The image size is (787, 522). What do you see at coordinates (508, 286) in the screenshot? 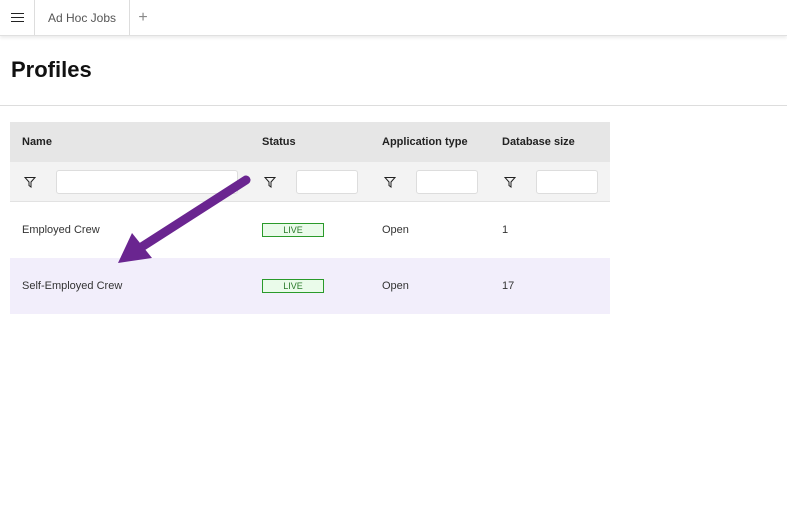
I see `database-size: 17` at bounding box center [508, 286].